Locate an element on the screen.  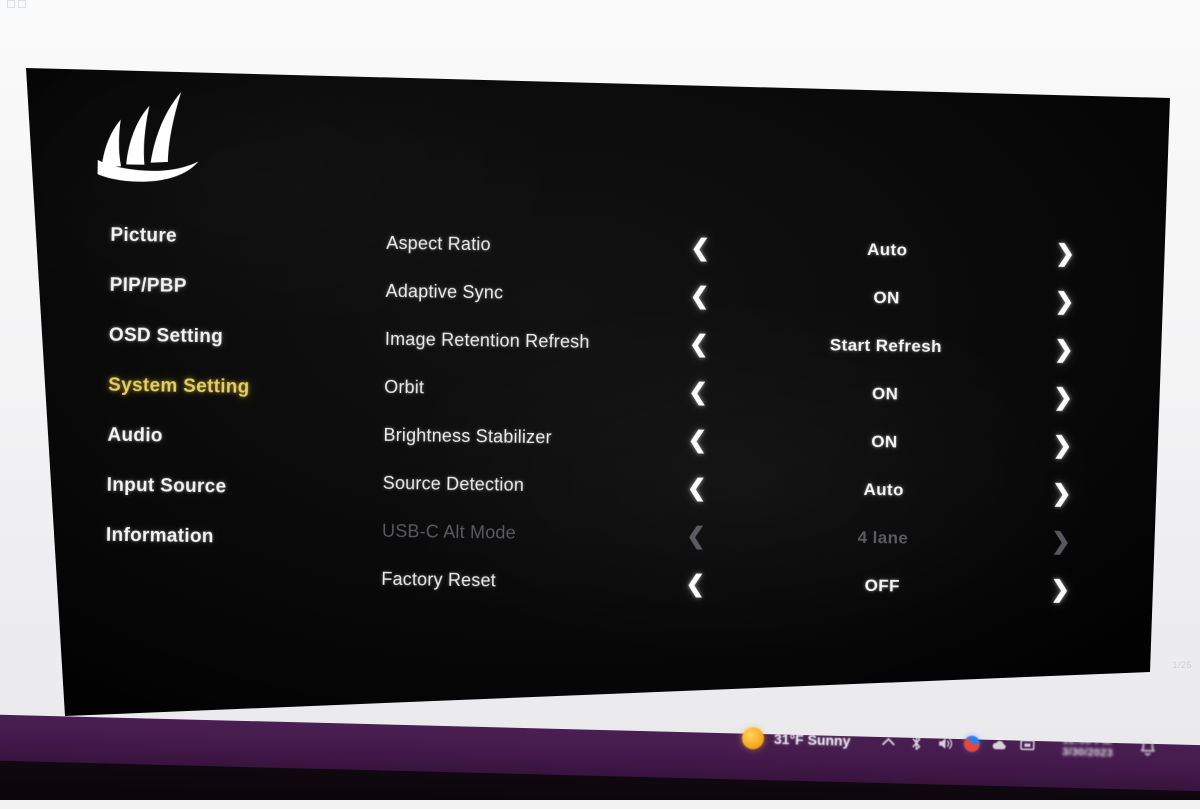
taskbar-clock: 12:38 PM 3/30/2023 is located at coordinates (1087, 747).